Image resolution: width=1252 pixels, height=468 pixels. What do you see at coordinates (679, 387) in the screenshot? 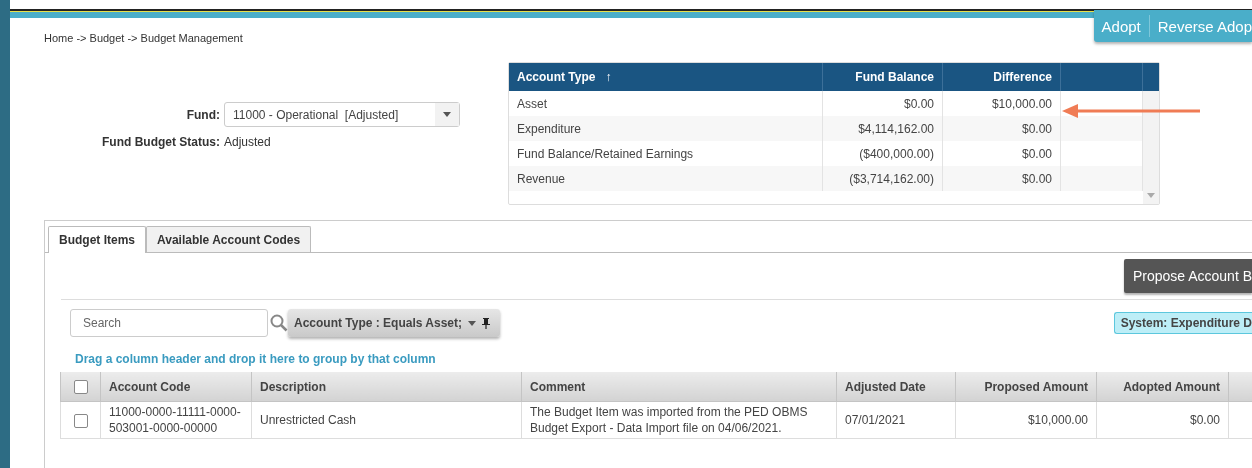
I see `column-header: Comment` at bounding box center [679, 387].